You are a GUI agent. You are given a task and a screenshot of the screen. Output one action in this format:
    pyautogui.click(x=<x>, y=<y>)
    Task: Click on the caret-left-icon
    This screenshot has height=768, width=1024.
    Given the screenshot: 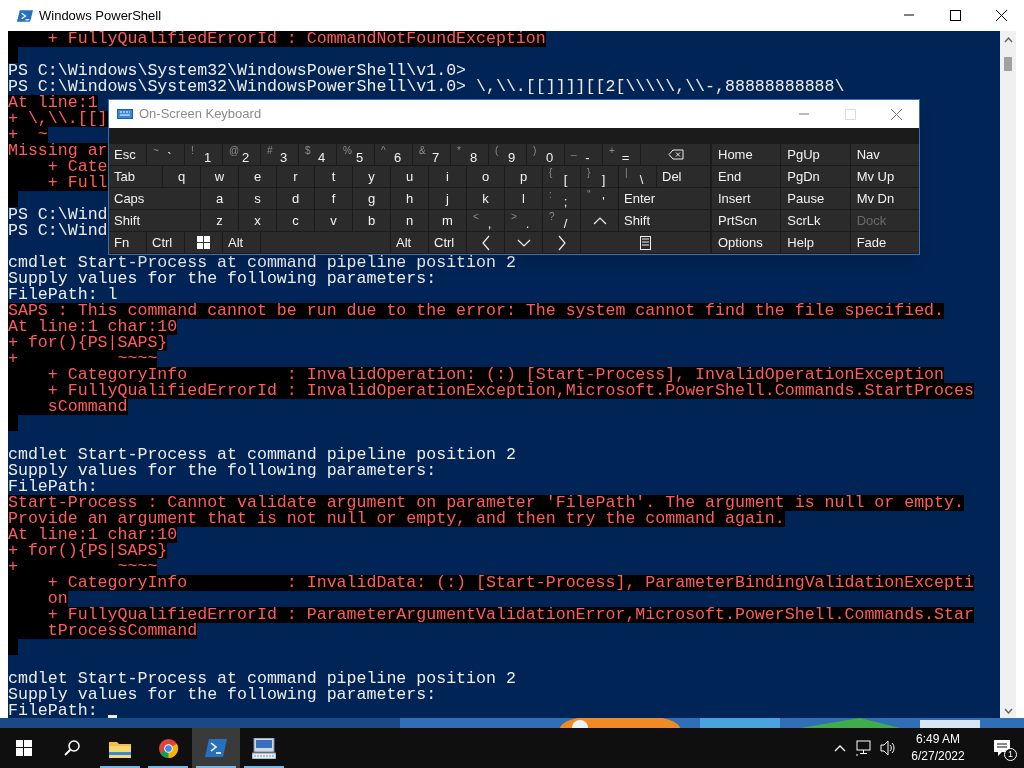 What is the action you would take?
    pyautogui.click(x=485, y=242)
    